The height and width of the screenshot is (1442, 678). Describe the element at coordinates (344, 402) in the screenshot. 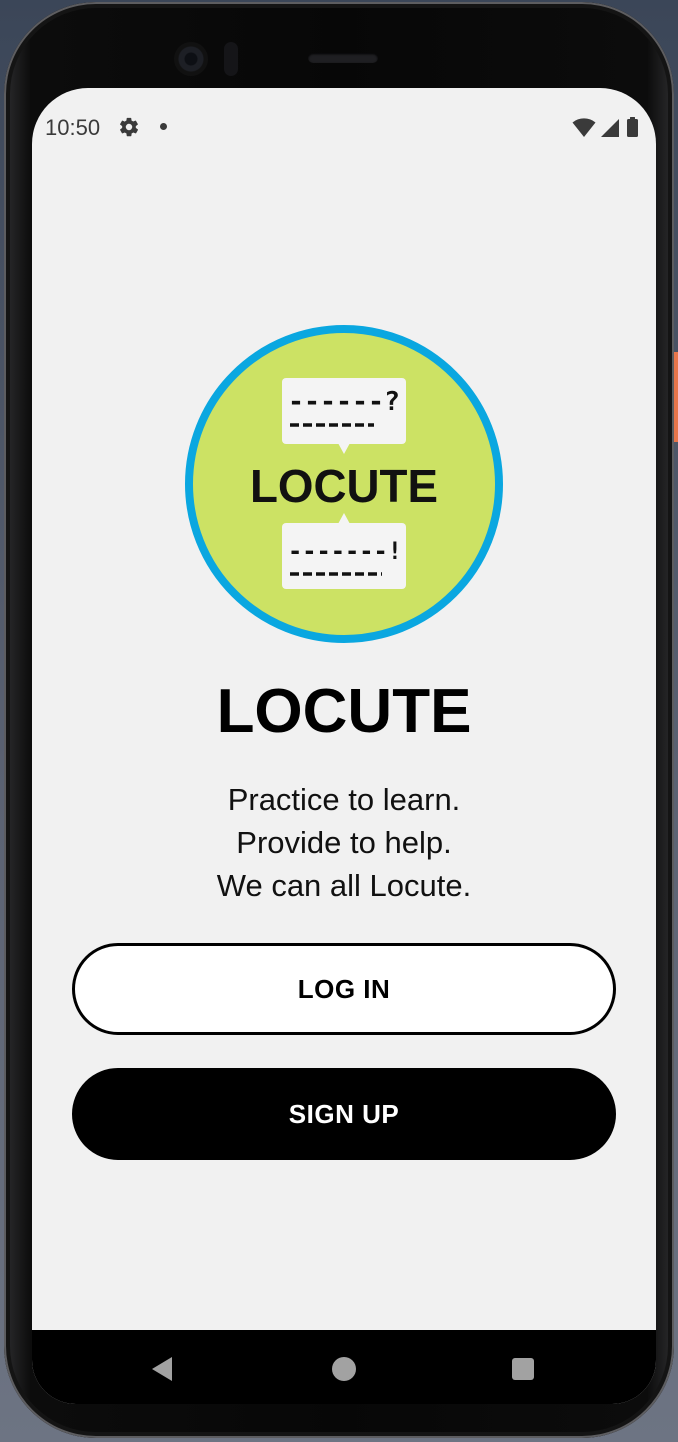

I see `top-bubble-text: ------?` at that location.